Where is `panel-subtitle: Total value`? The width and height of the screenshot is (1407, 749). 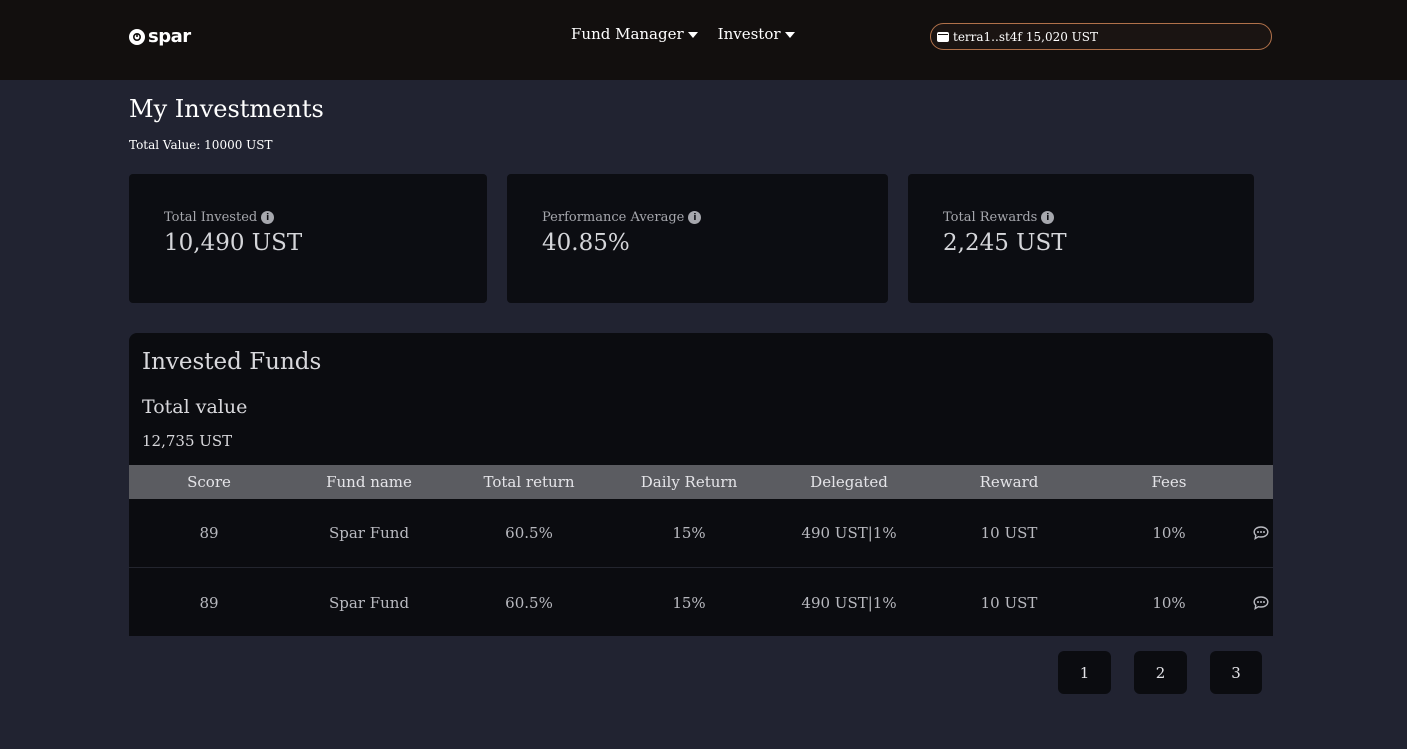 panel-subtitle: Total value is located at coordinates (195, 407).